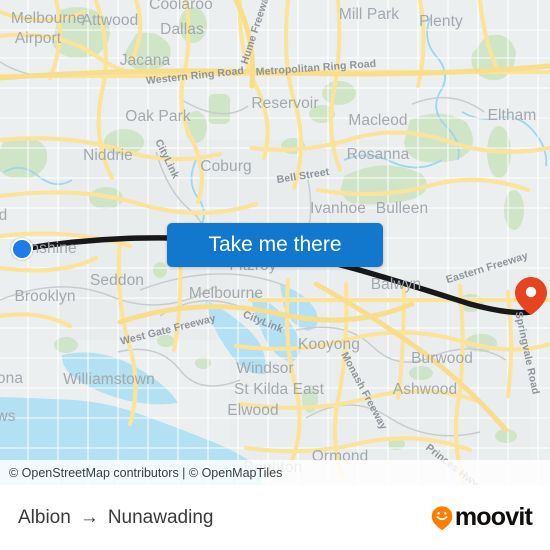  I want to click on route-origin-label: Albion, so click(44, 517).